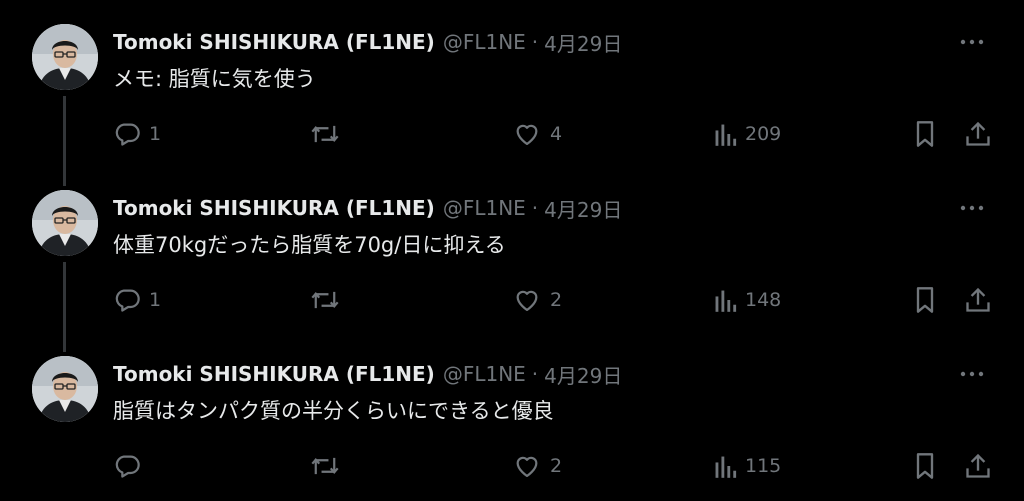  I want to click on reply-button, so click(131, 466).